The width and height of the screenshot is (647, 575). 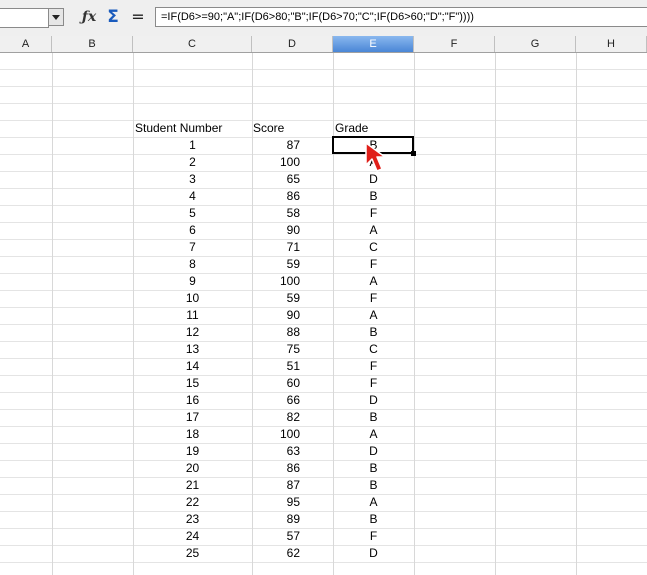 I want to click on student-number-cell: 14, so click(x=192, y=366).